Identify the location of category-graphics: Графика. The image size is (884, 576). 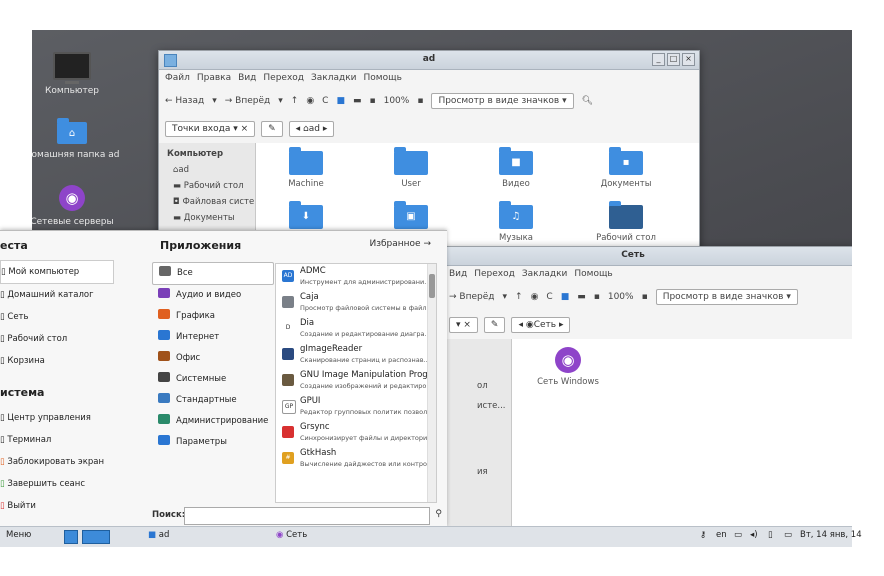
(213, 316).